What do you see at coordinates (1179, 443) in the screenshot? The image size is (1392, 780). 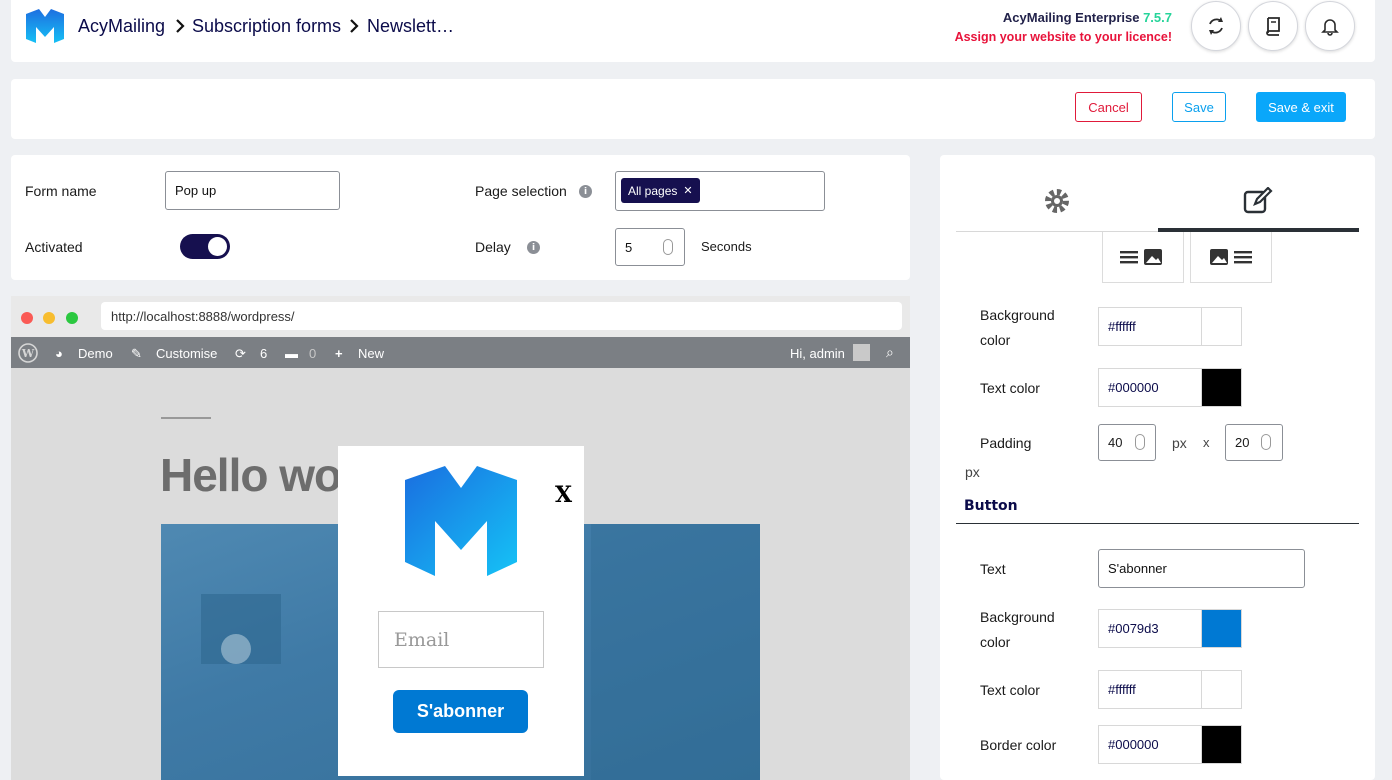 I see `padding-unit: px` at bounding box center [1179, 443].